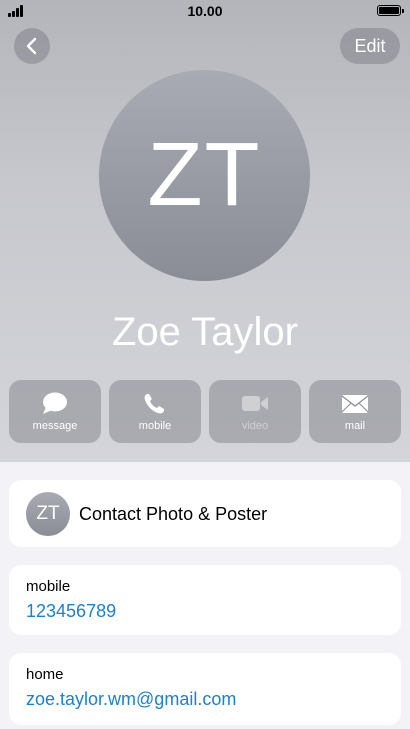 The width and height of the screenshot is (410, 729). Describe the element at coordinates (204, 332) in the screenshot. I see `contact-name: Zoe Taylor` at that location.